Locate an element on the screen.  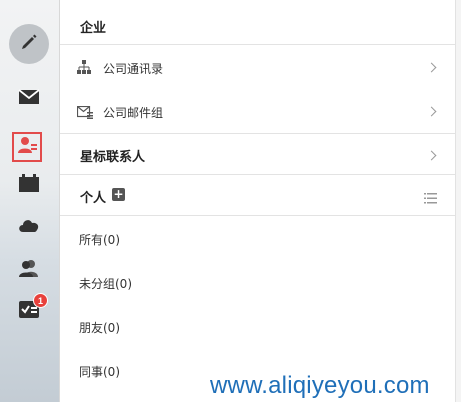
users-icon is located at coordinates (29, 270).